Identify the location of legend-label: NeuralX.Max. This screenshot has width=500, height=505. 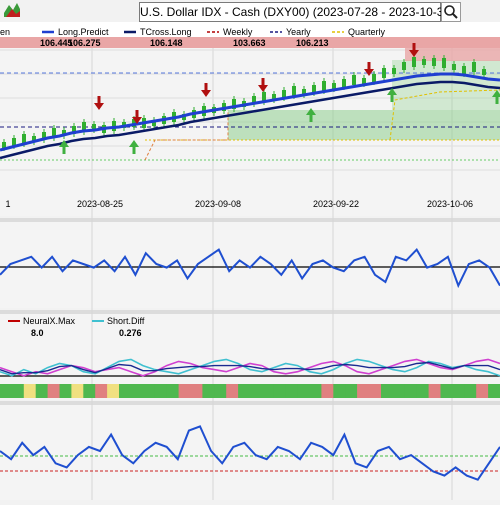
(49, 321).